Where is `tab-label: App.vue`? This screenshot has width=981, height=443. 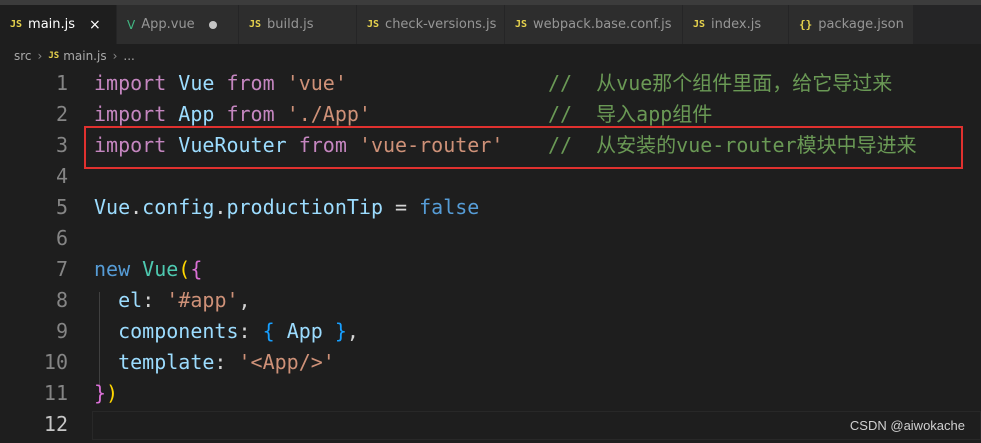
tab-label: App.vue is located at coordinates (168, 24).